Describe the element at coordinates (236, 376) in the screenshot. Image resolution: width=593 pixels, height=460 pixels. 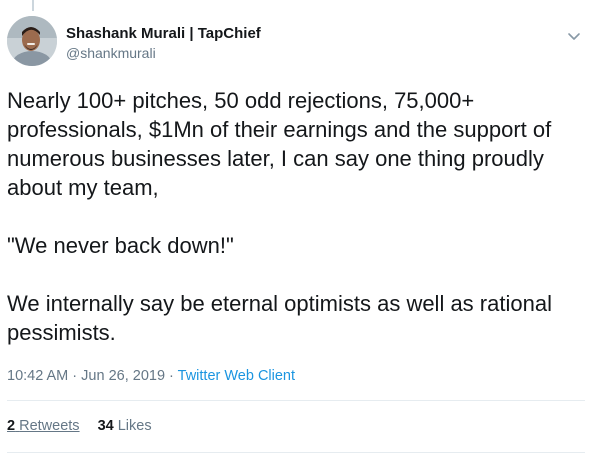
I see `client-link: Twitter Web Client` at that location.